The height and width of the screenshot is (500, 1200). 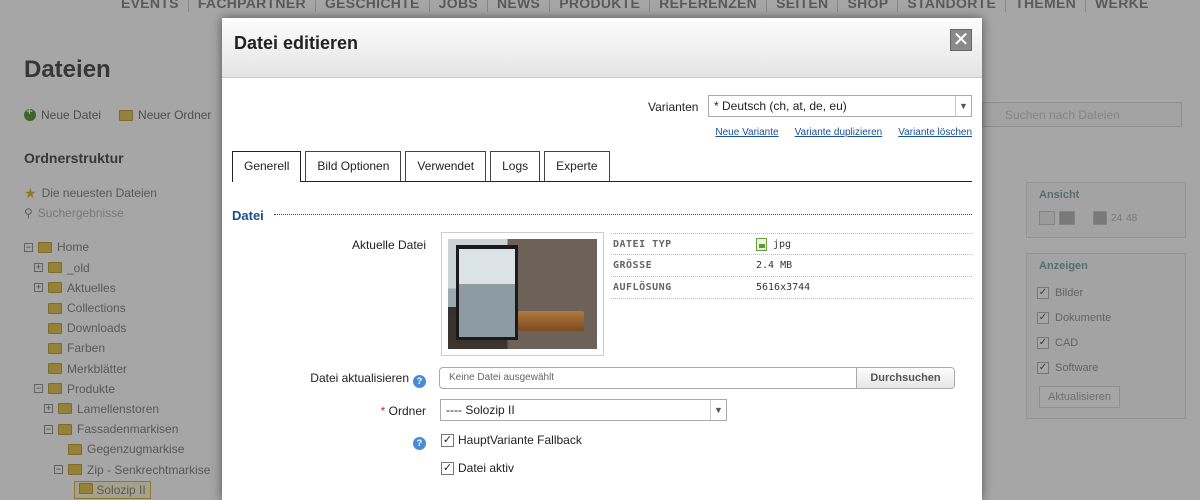 What do you see at coordinates (602, 48) in the screenshot?
I see `dialog-header: Datei editieren ✕` at bounding box center [602, 48].